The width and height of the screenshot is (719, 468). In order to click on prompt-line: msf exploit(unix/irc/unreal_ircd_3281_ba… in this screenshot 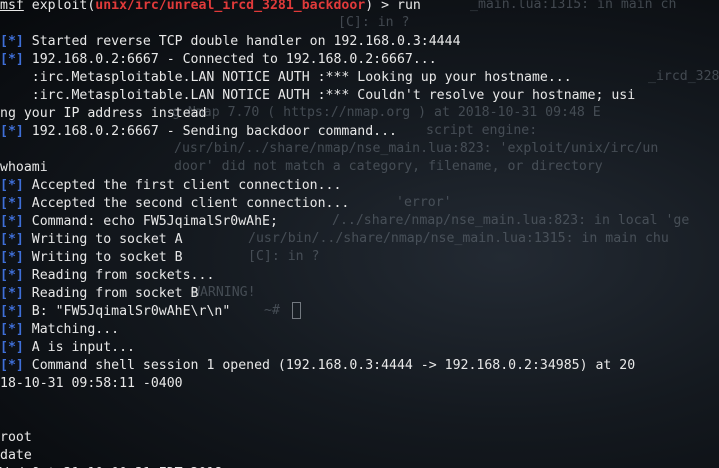, I will do `click(359, 7)`.